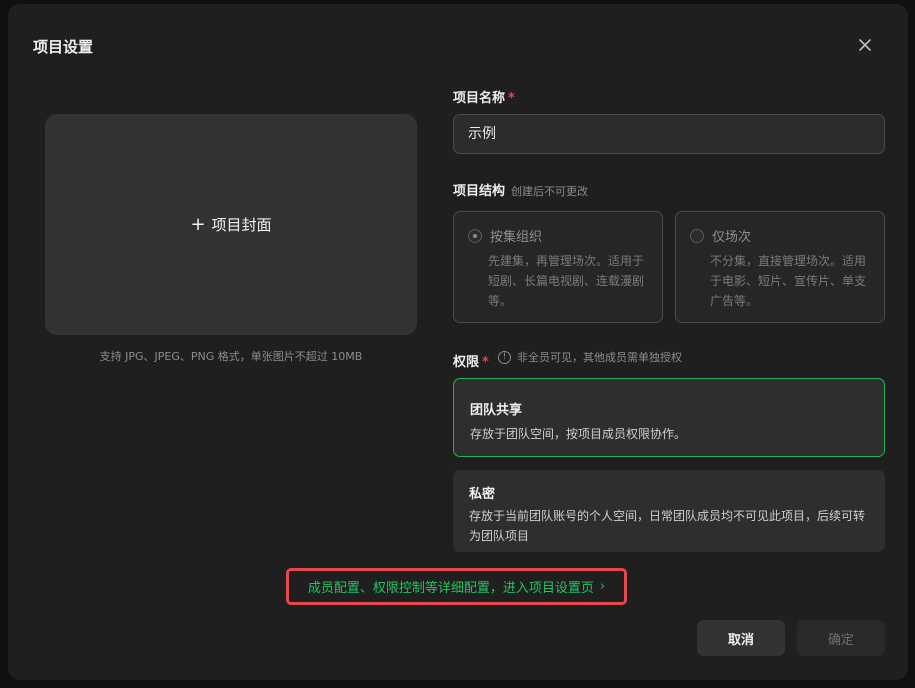 The width and height of the screenshot is (915, 688). What do you see at coordinates (732, 237) in the screenshot?
I see `structure-option-title: 仅场次` at bounding box center [732, 237].